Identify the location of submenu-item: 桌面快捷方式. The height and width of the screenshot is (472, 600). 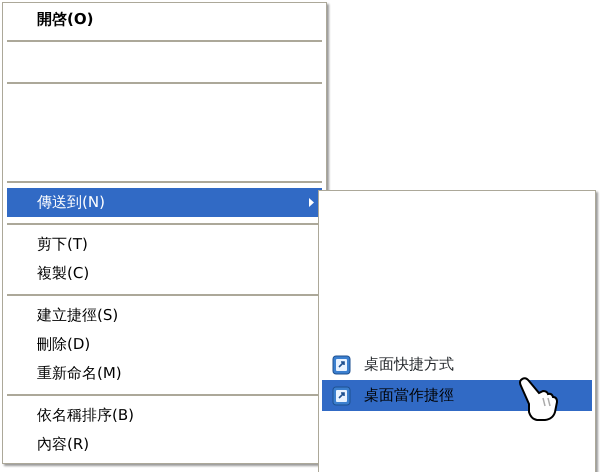
(457, 364).